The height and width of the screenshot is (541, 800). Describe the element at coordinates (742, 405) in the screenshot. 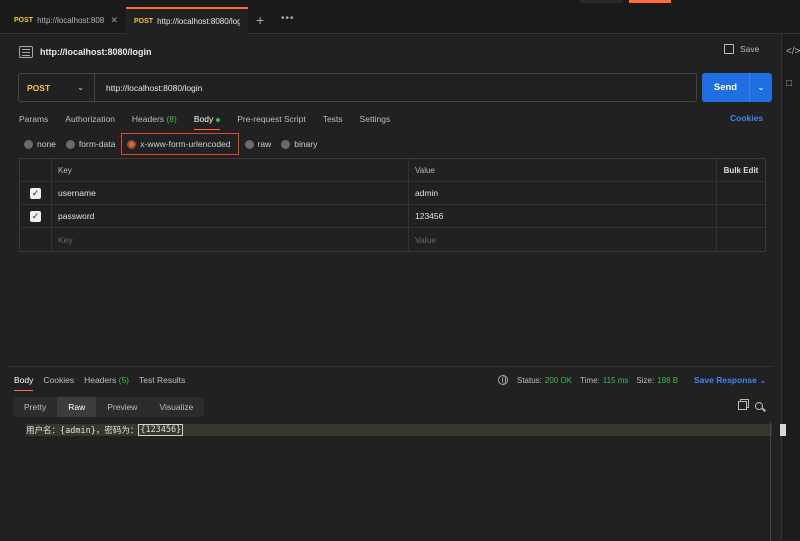

I see `copy-icon` at that location.